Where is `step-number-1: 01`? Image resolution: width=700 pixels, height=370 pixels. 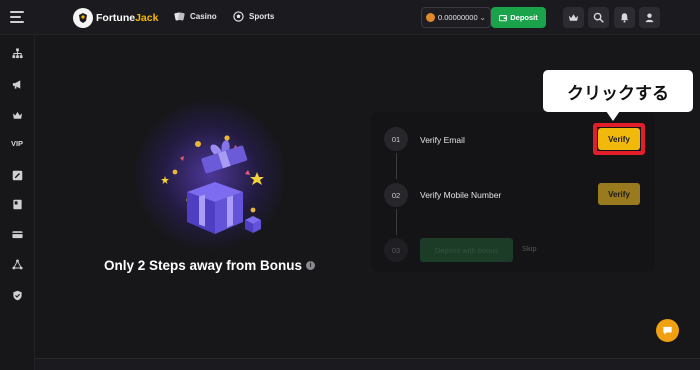
step-number-1: 01 is located at coordinates (396, 139).